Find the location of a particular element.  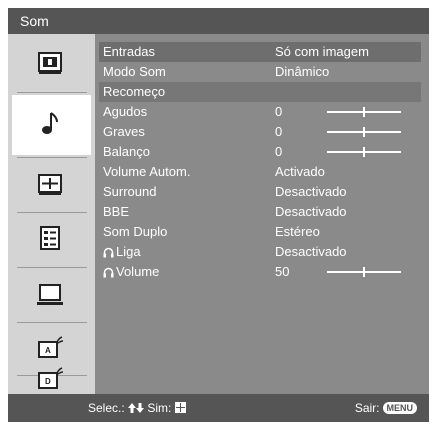

music-note-icon is located at coordinates (50, 123).